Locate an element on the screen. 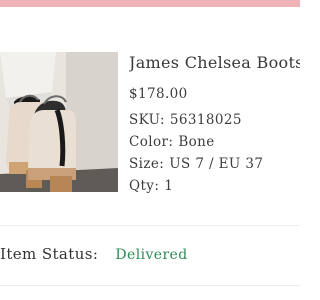  section-divider is located at coordinates (150, 225).